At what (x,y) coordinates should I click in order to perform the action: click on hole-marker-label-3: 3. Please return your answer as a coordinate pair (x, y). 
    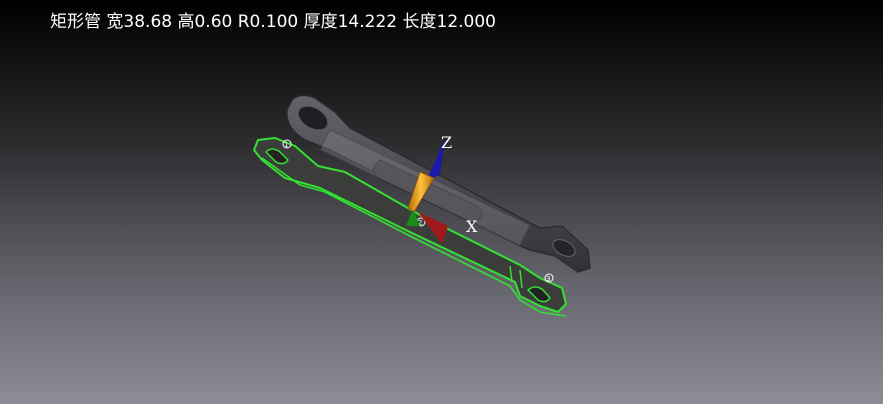
    Looking at the image, I should click on (548, 279).